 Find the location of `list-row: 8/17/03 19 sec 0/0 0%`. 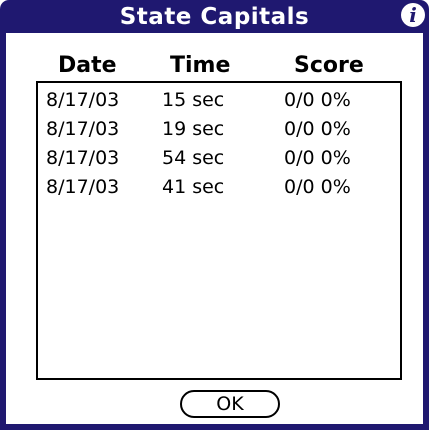

list-row: 8/17/03 19 sec 0/0 0% is located at coordinates (219, 129).